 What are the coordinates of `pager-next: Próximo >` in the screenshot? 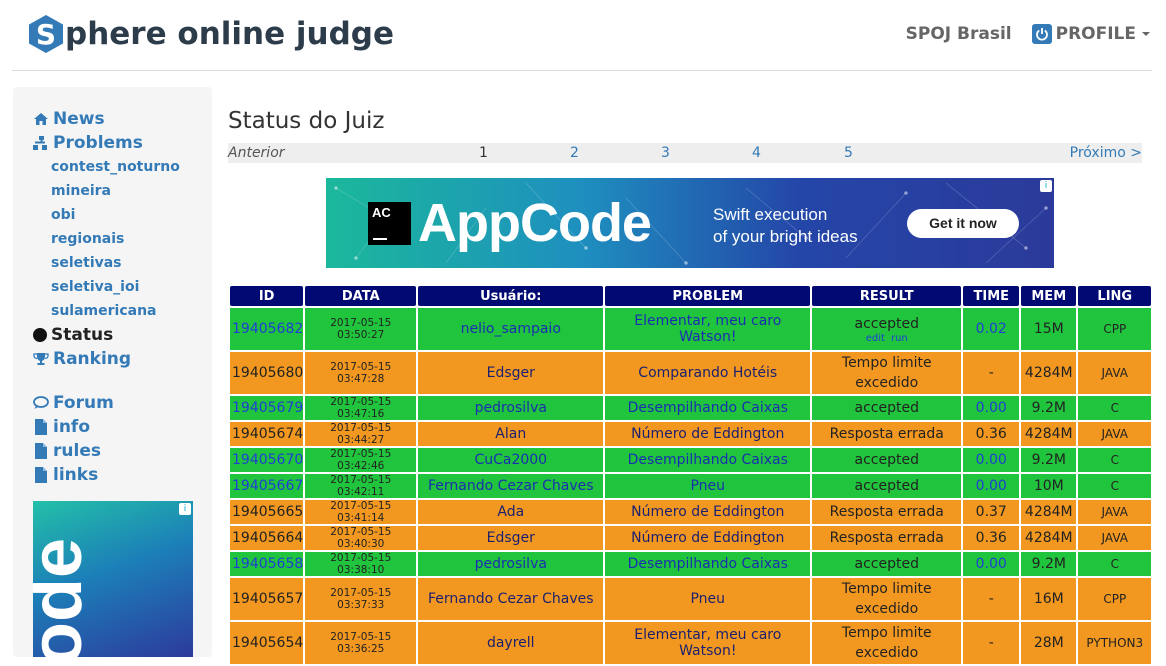 It's located at (1106, 153).